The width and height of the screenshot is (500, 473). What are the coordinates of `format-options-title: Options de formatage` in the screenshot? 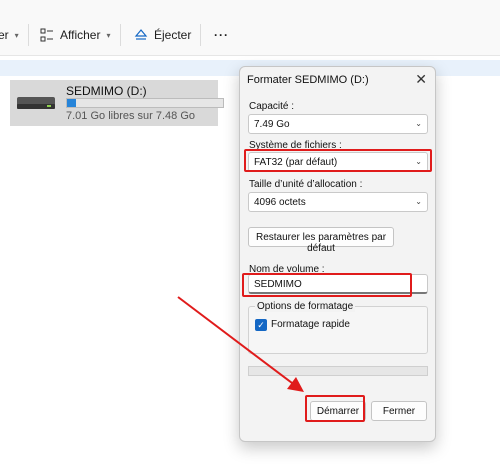 It's located at (305, 306).